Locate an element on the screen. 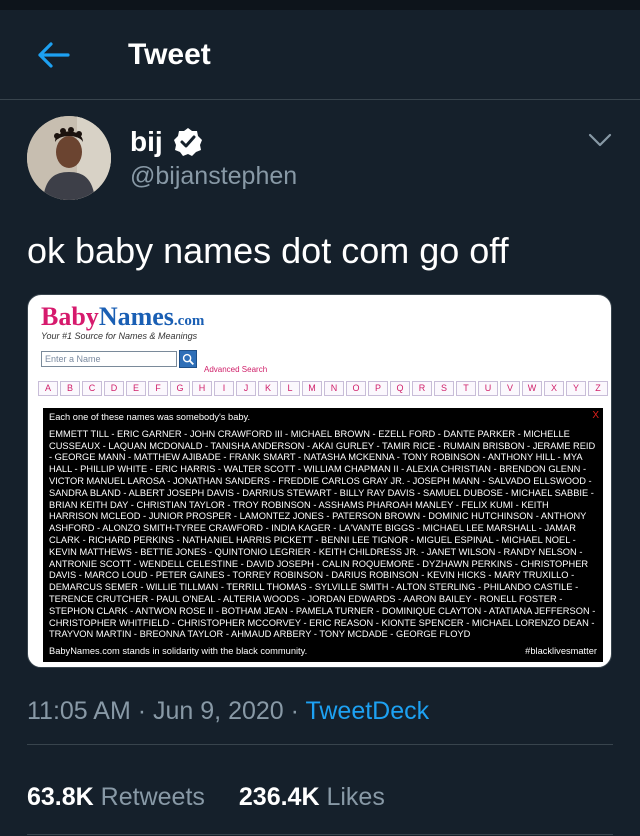 Image resolution: width=640 pixels, height=836 pixels. letter-p: P is located at coordinates (378, 388).